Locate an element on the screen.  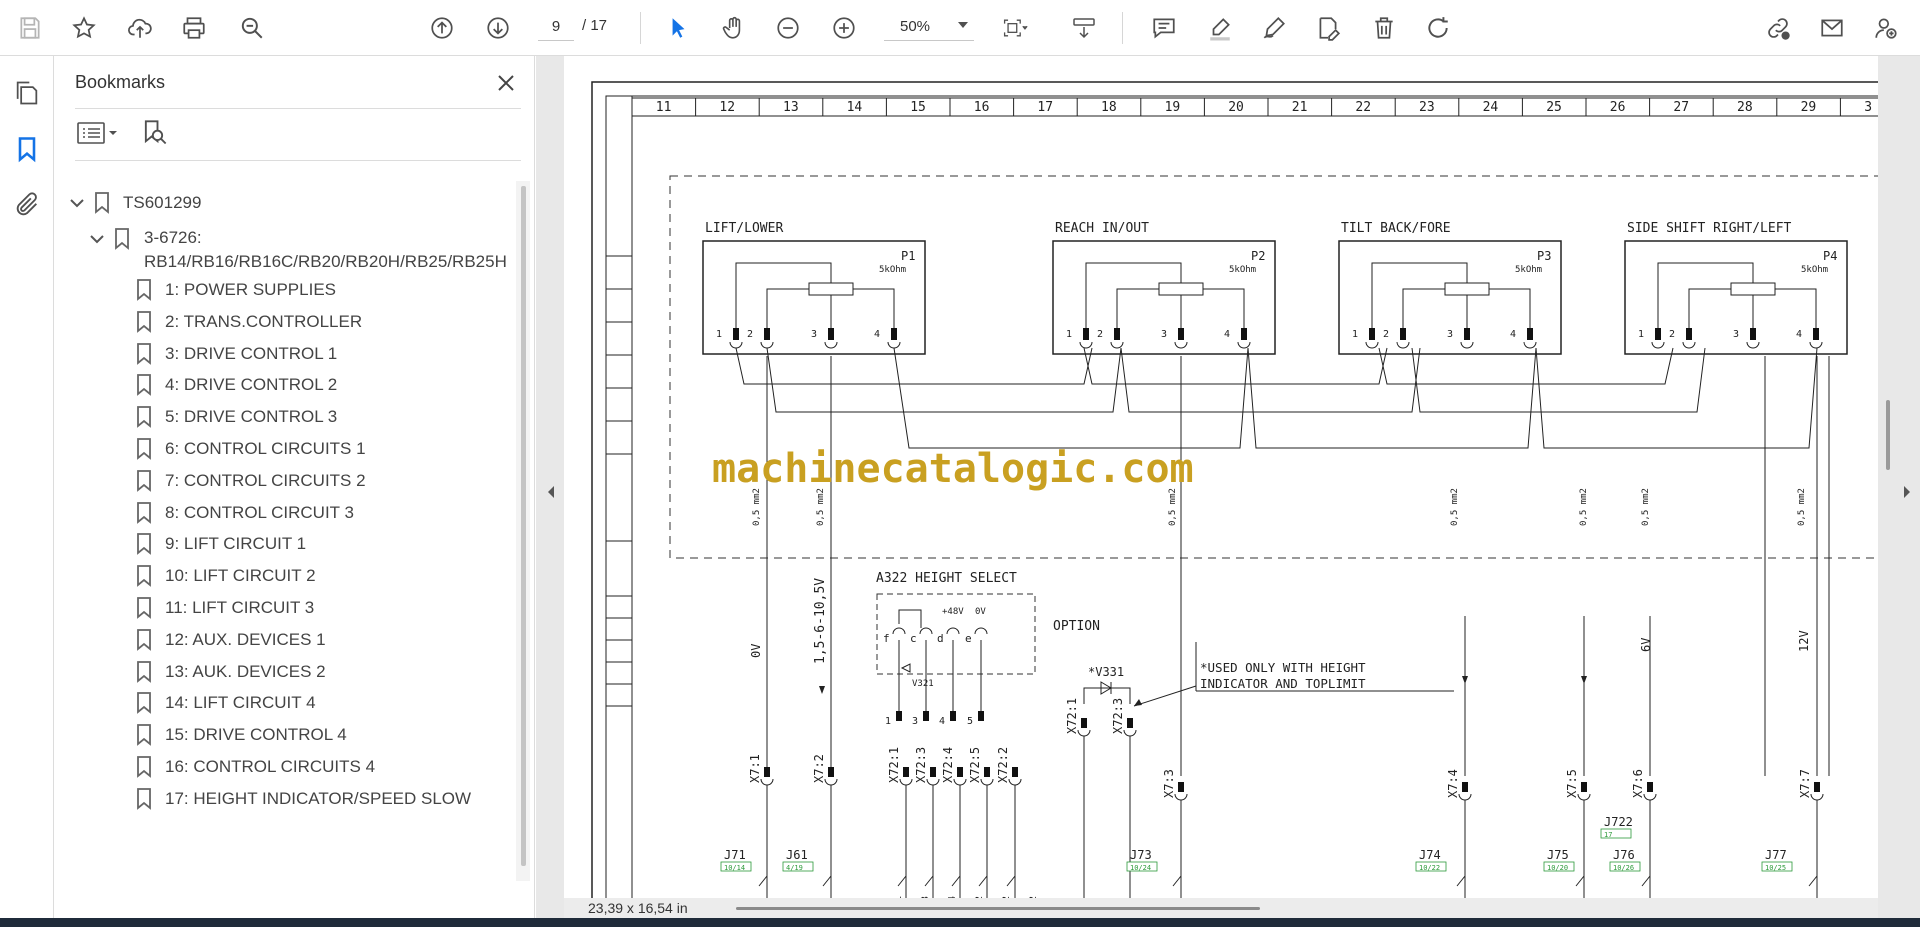
bookmark-item-label: 2: TRANS.CONTROLLER is located at coordinates (264, 321).